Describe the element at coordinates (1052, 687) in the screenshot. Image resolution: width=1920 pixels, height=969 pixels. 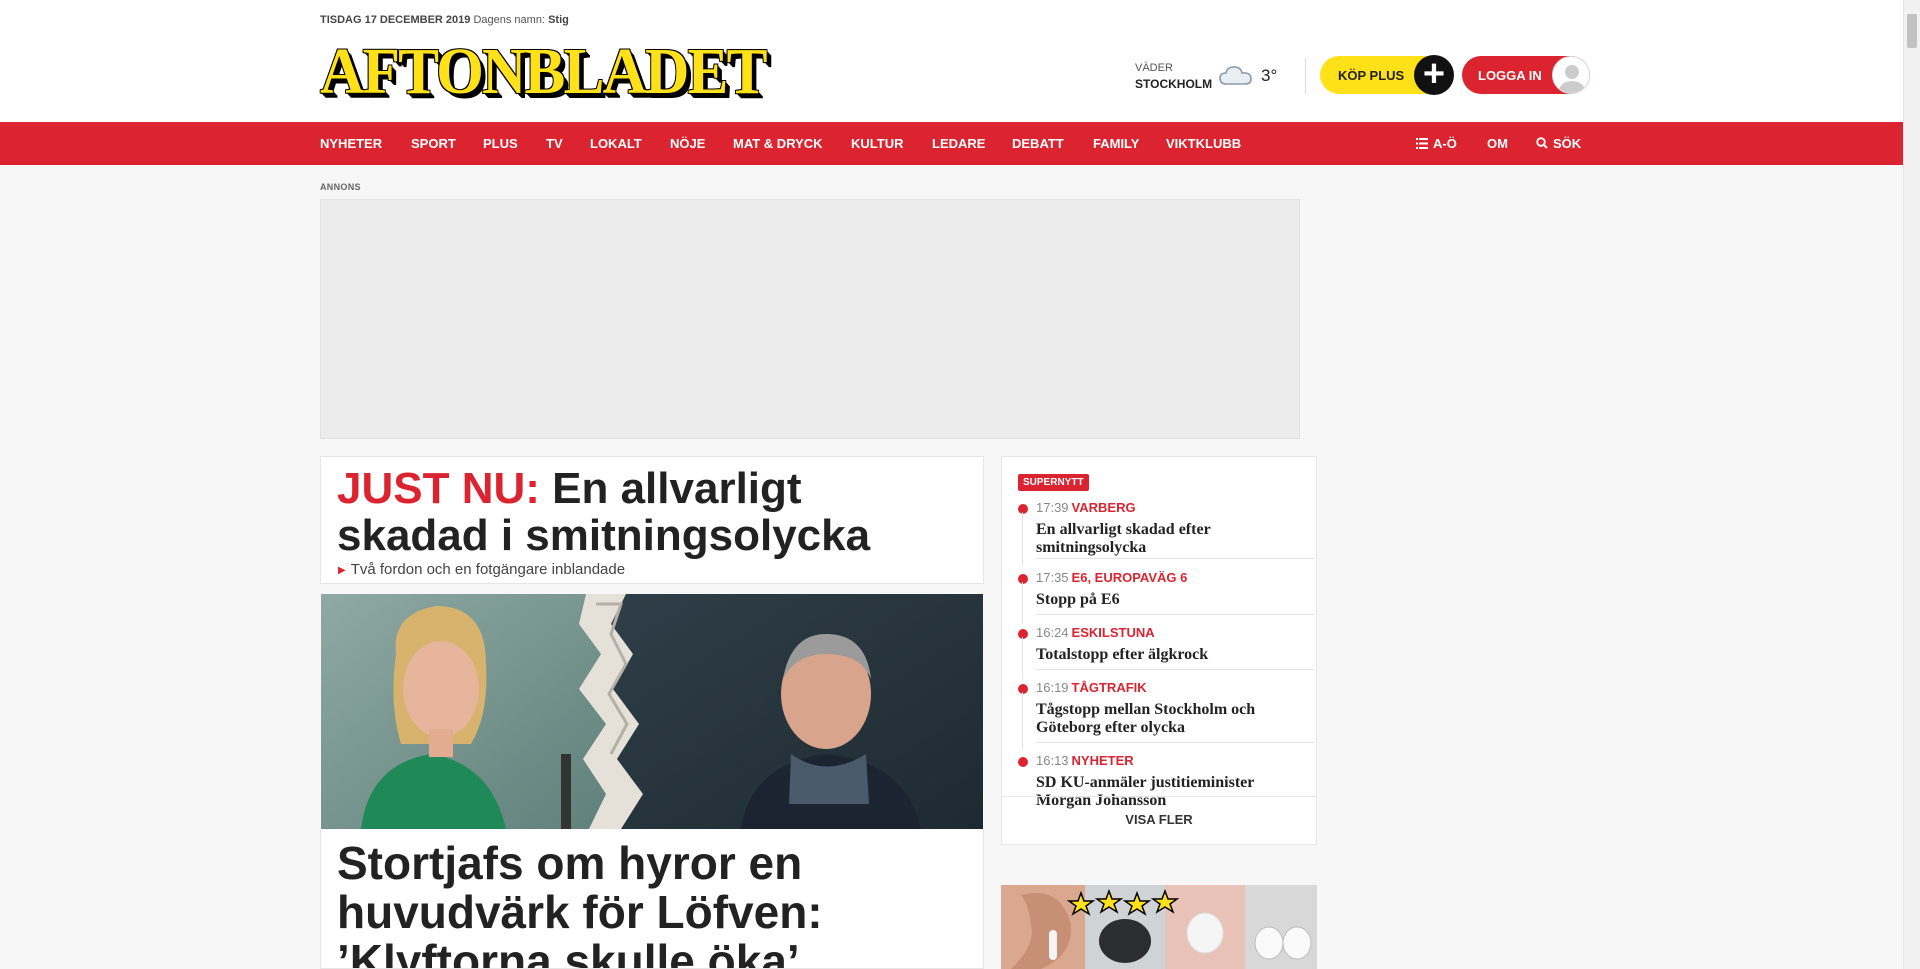
I see `news-time: 16:19` at that location.